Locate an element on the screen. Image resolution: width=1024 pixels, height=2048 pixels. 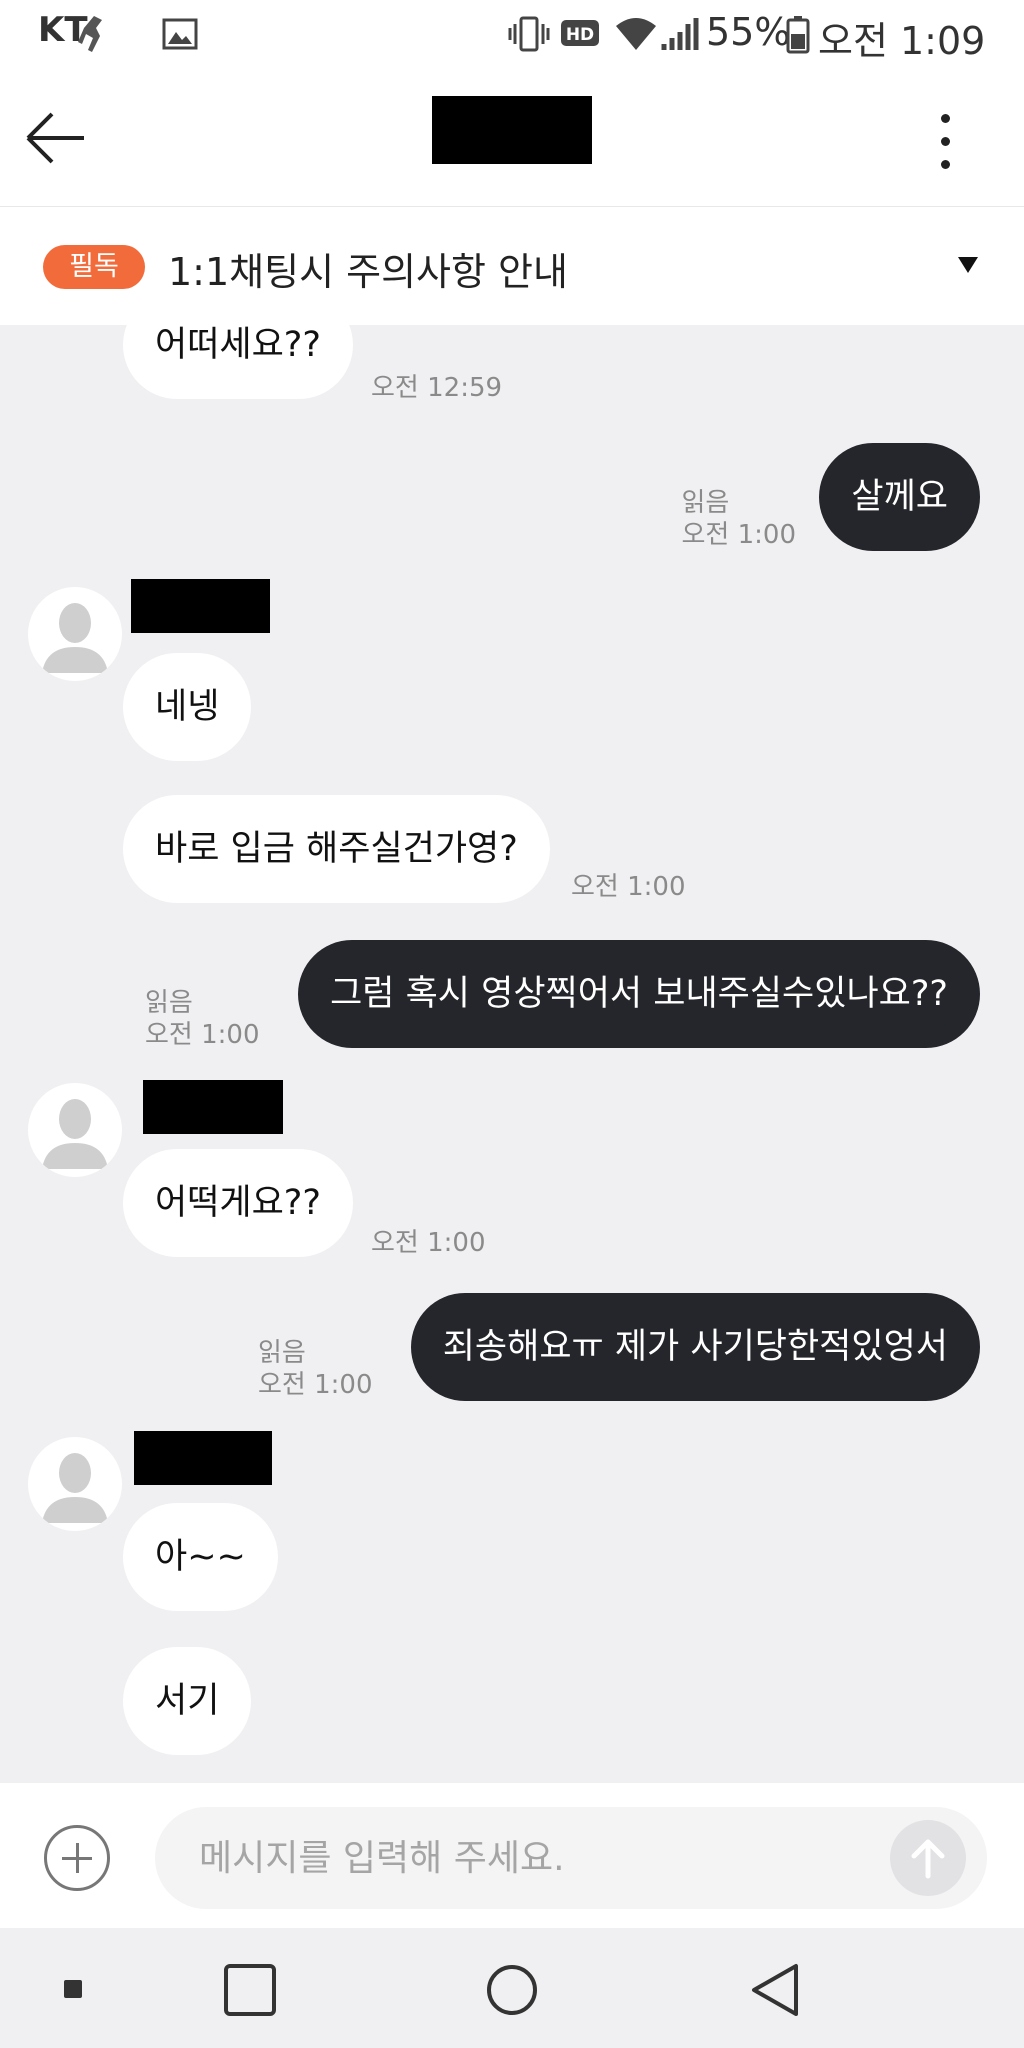
arrow-up-icon is located at coordinates (928, 1859).